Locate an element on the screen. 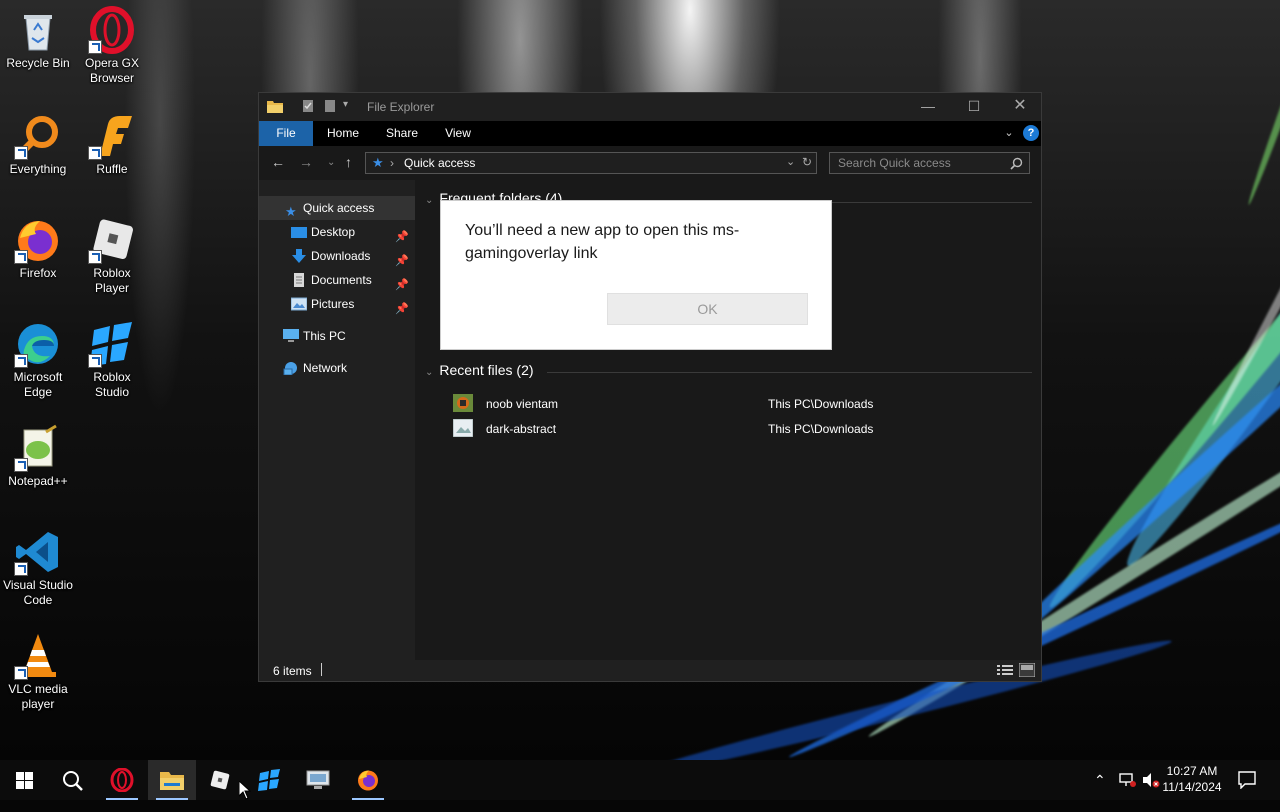  opera-gx-icon is located at coordinates (122, 780).